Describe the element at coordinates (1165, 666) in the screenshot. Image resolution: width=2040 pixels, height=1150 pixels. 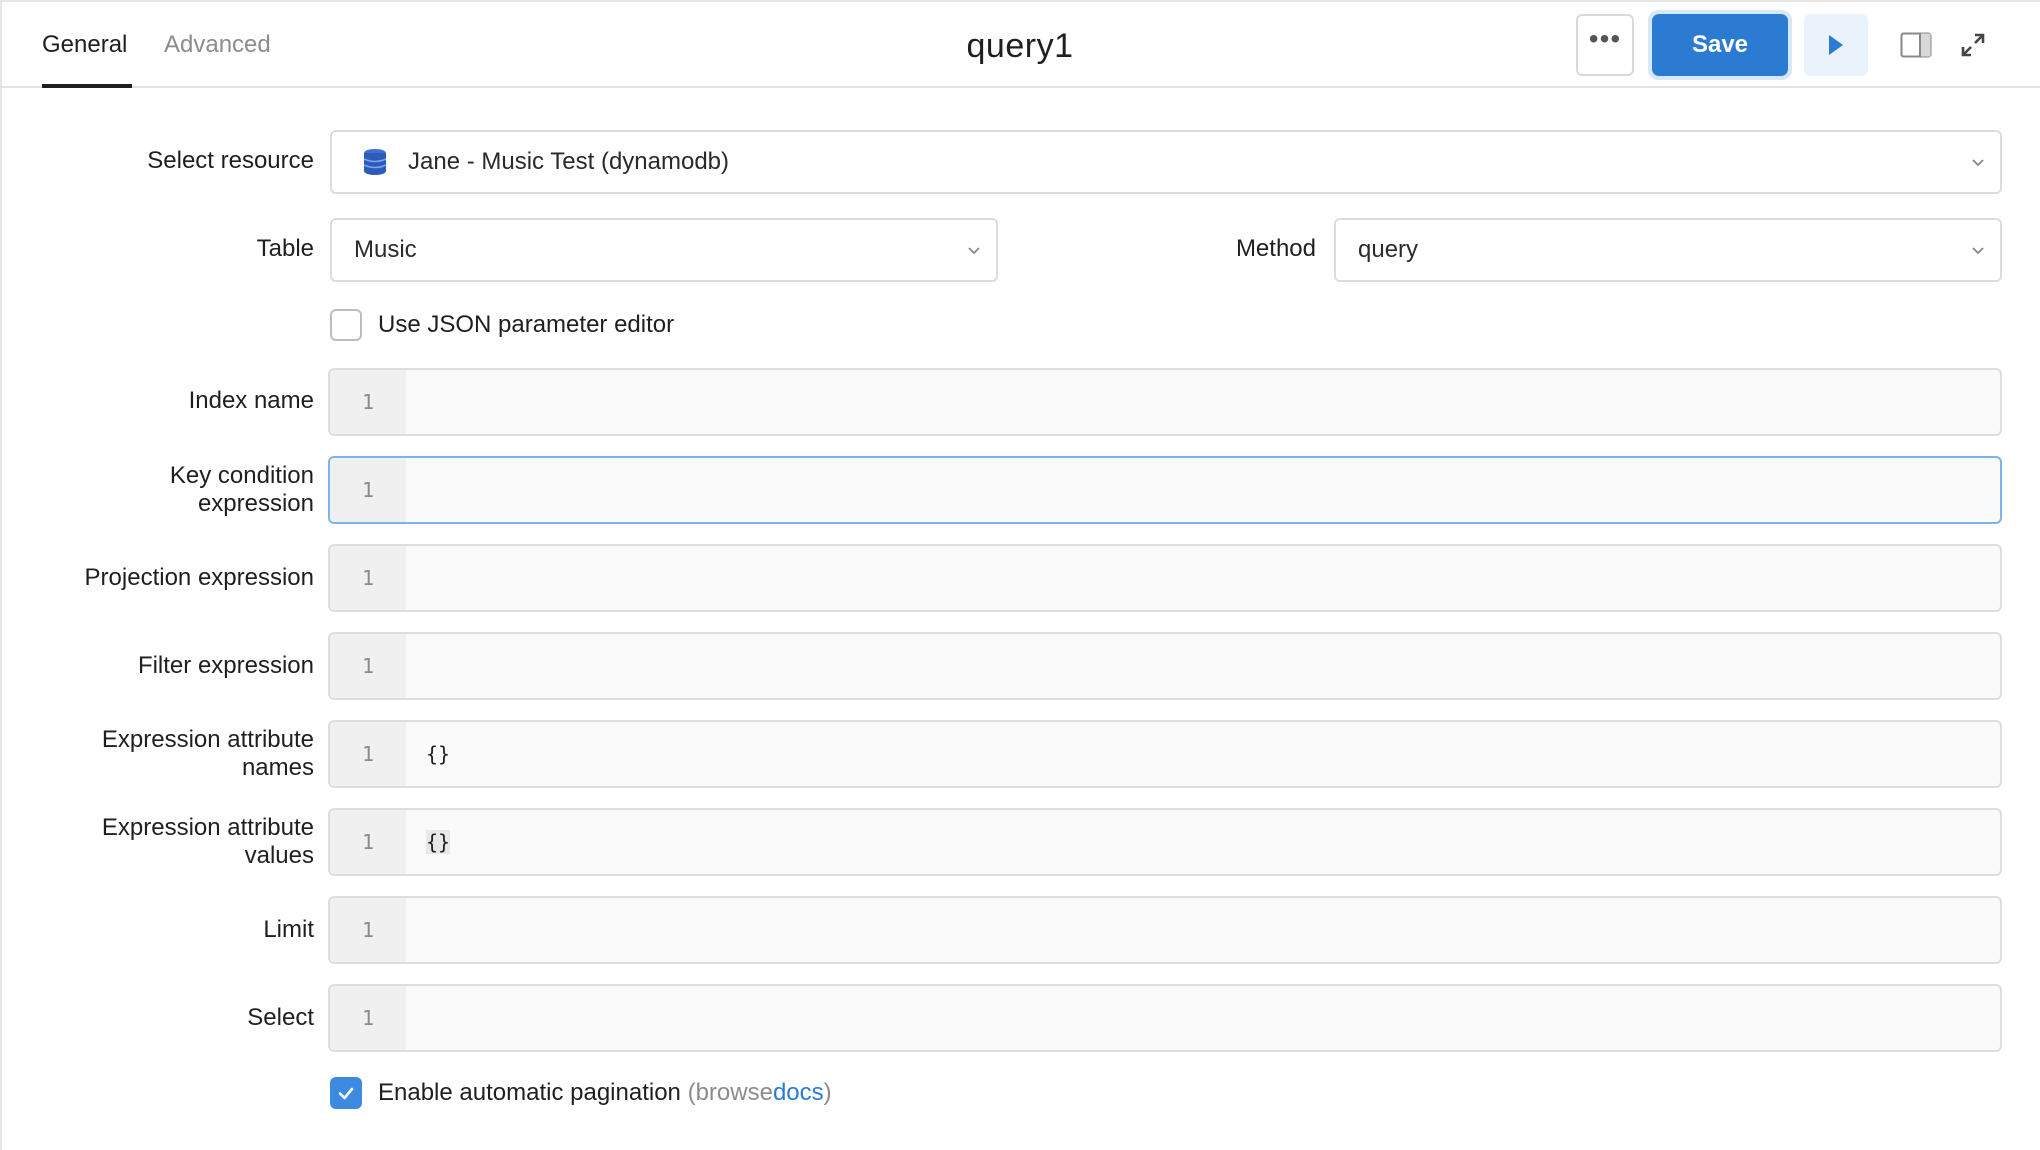
I see `filter-expression-editor: 1` at that location.